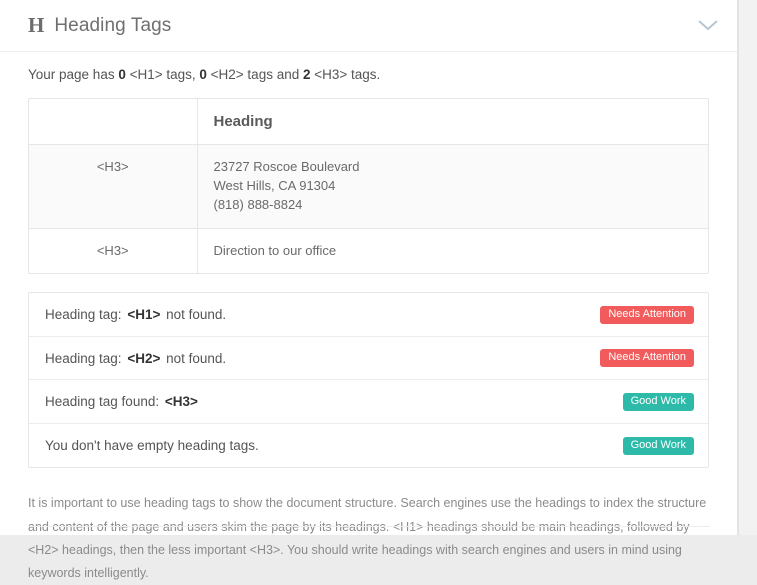  I want to click on h2-count: 0, so click(203, 74).